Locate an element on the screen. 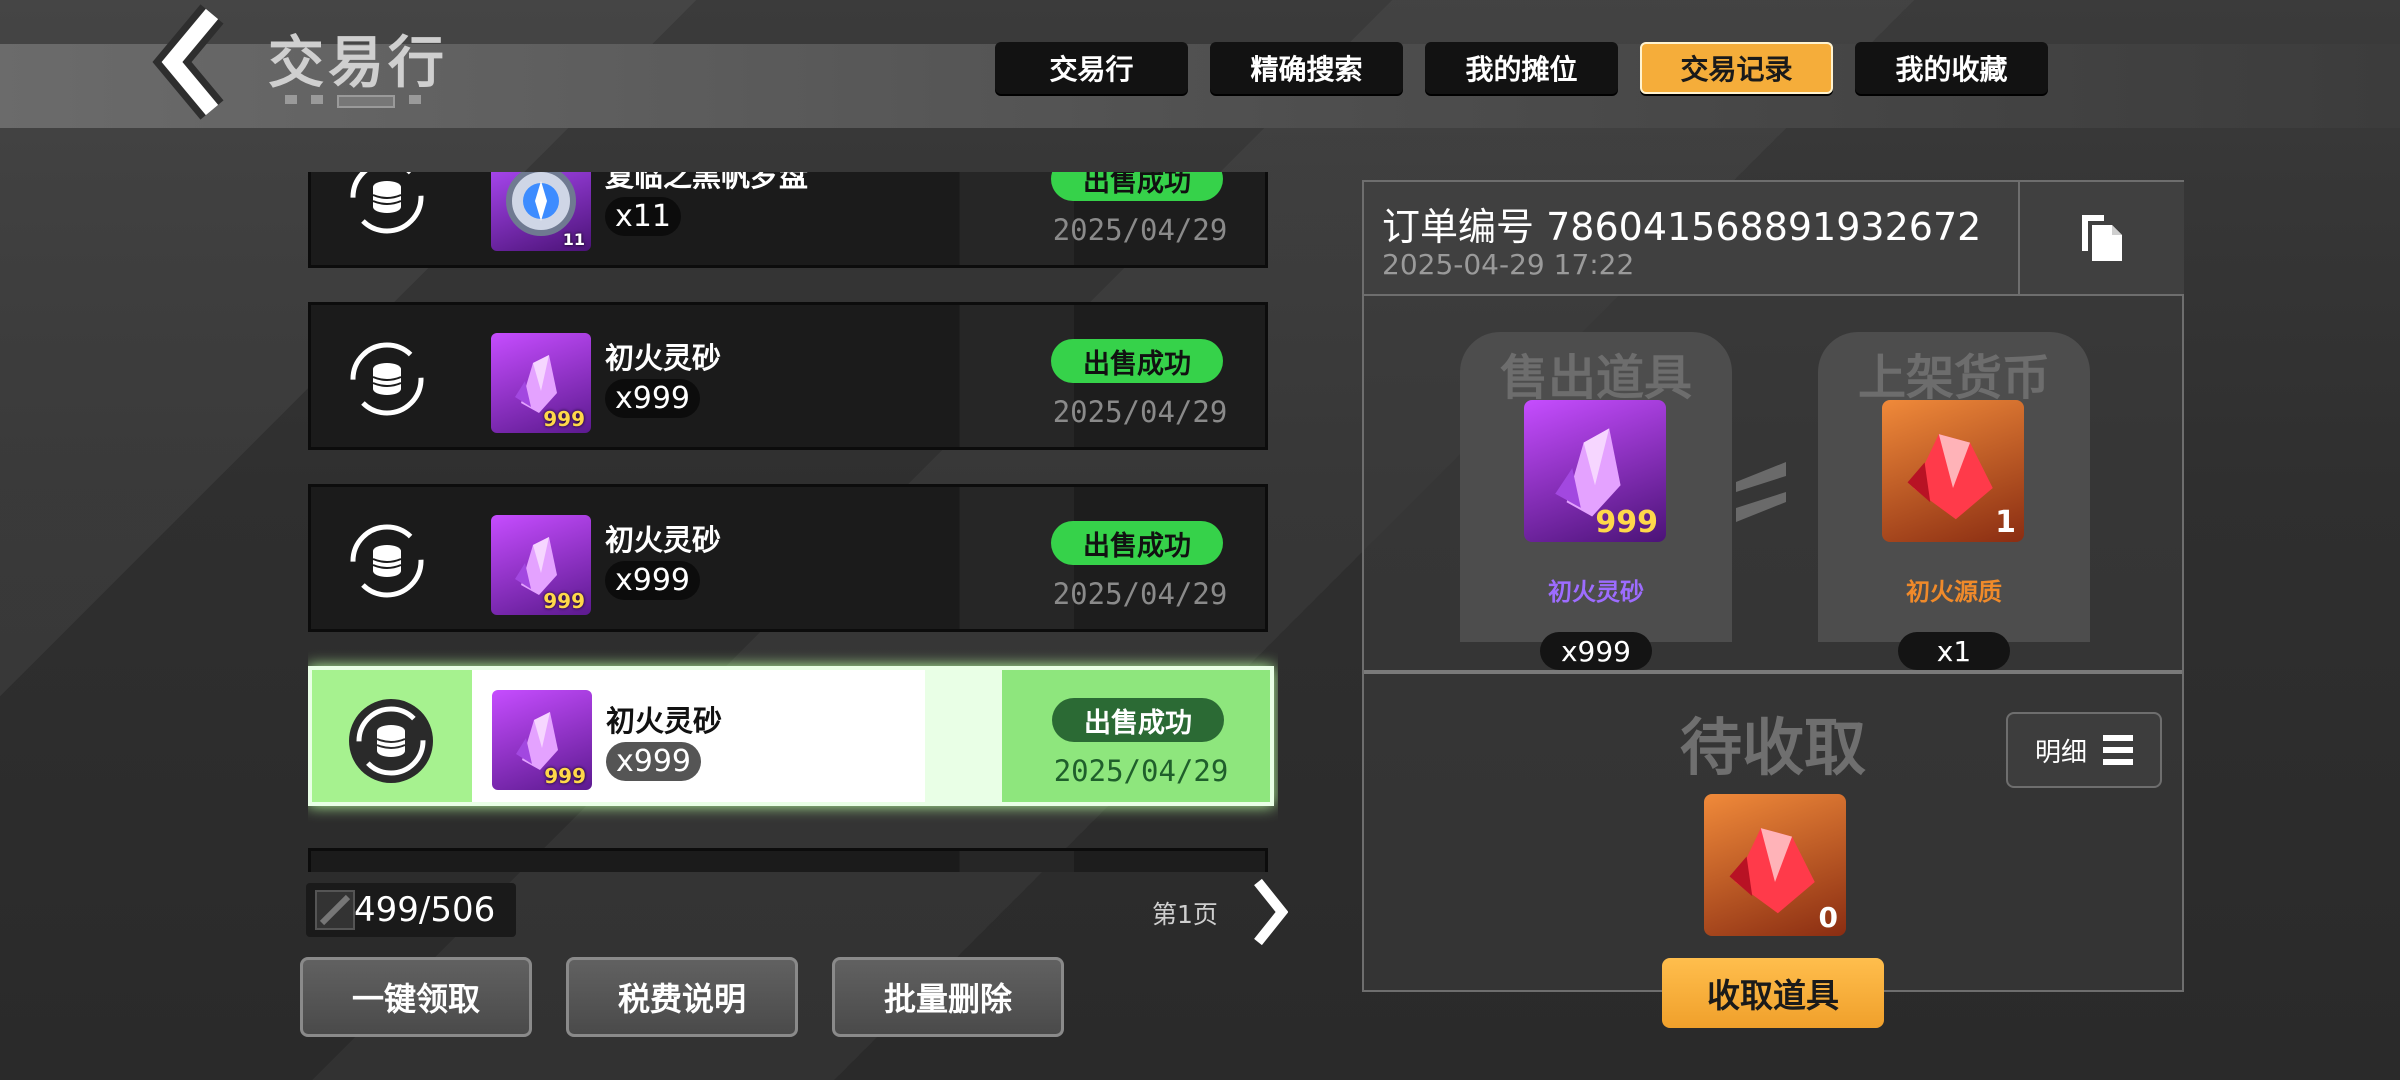  page-title: 交易行 is located at coordinates (358, 63).